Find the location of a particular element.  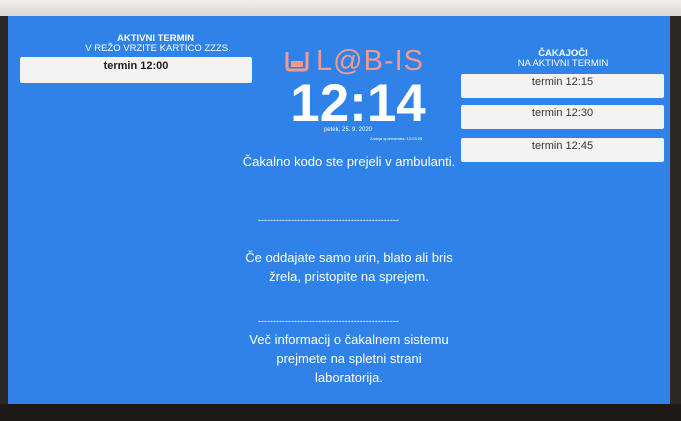

cup-icon is located at coordinates (297, 62).